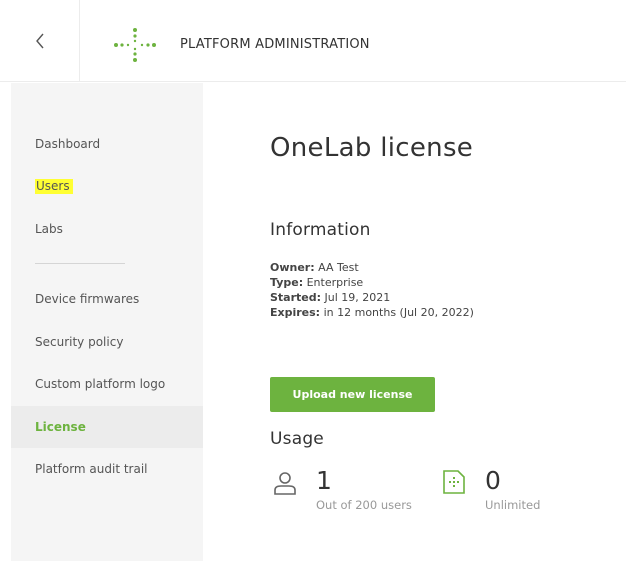 This screenshot has height=561, width=626. What do you see at coordinates (107, 186) in the screenshot?
I see `sidebar-item-users: Users` at bounding box center [107, 186].